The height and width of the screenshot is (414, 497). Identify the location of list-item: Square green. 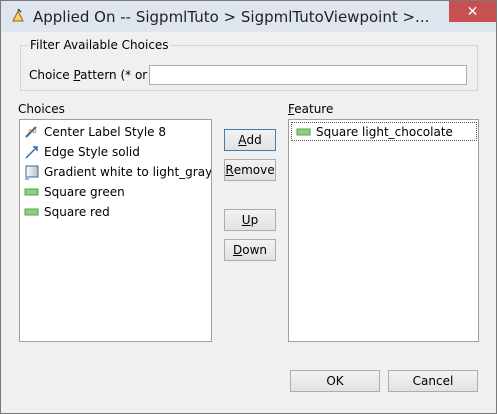
(115, 192).